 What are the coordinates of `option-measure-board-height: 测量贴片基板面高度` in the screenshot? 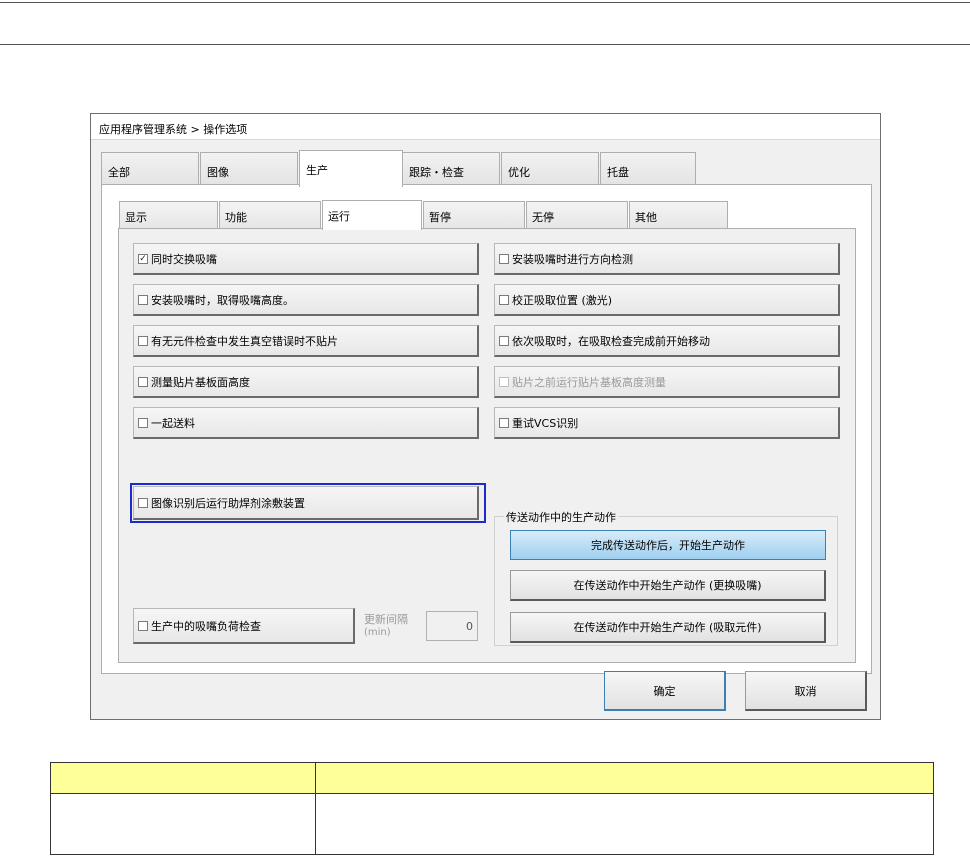 It's located at (306, 382).